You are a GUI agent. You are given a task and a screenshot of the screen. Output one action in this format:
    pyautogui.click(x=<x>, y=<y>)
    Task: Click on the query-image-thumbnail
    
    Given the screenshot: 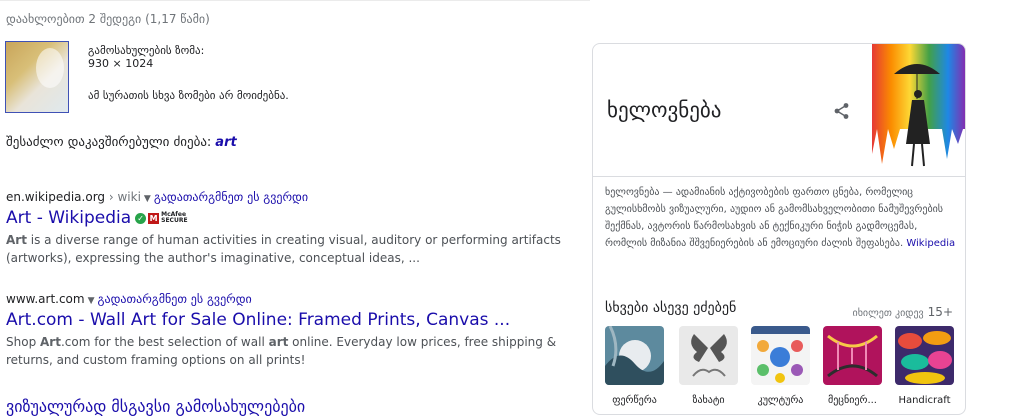 What is the action you would take?
    pyautogui.click(x=37, y=77)
    